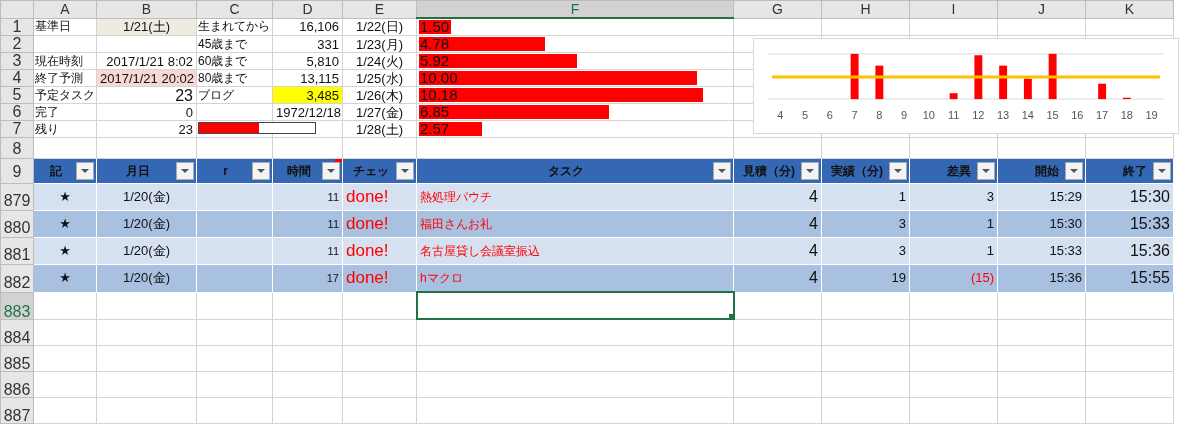 This screenshot has height=444, width=1194. Describe the element at coordinates (17, 251) in the screenshot. I see `row-header: 881` at that location.